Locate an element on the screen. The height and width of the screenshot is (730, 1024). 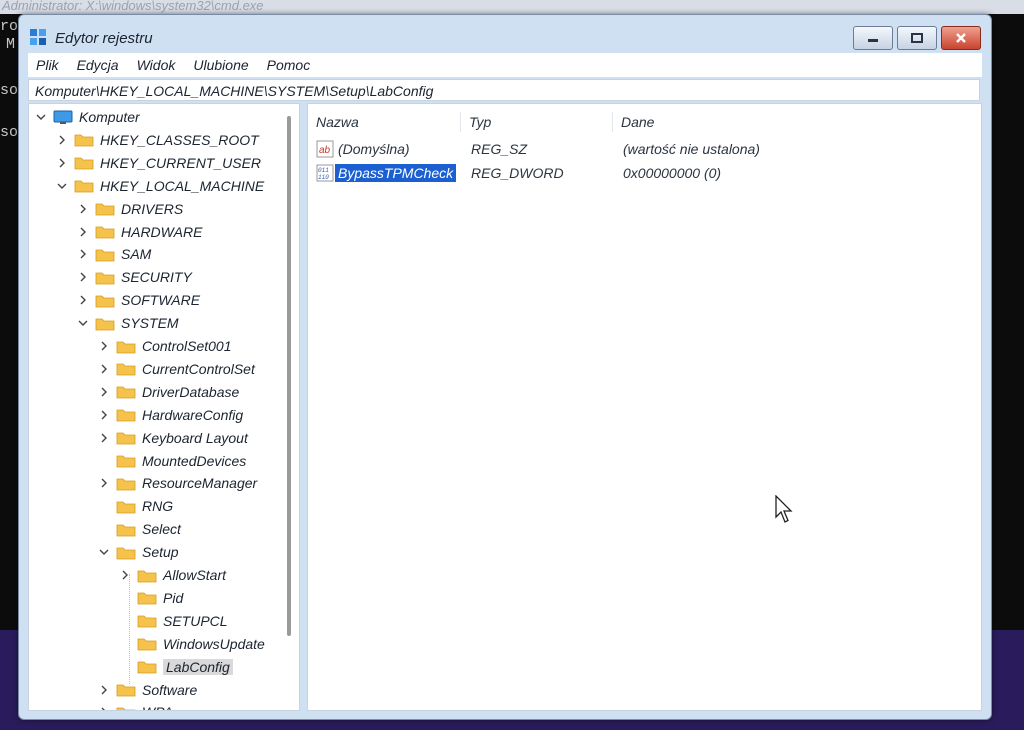
tree-node: HKEY_LOCAL_MACHINE is located at coordinates (160, 186).